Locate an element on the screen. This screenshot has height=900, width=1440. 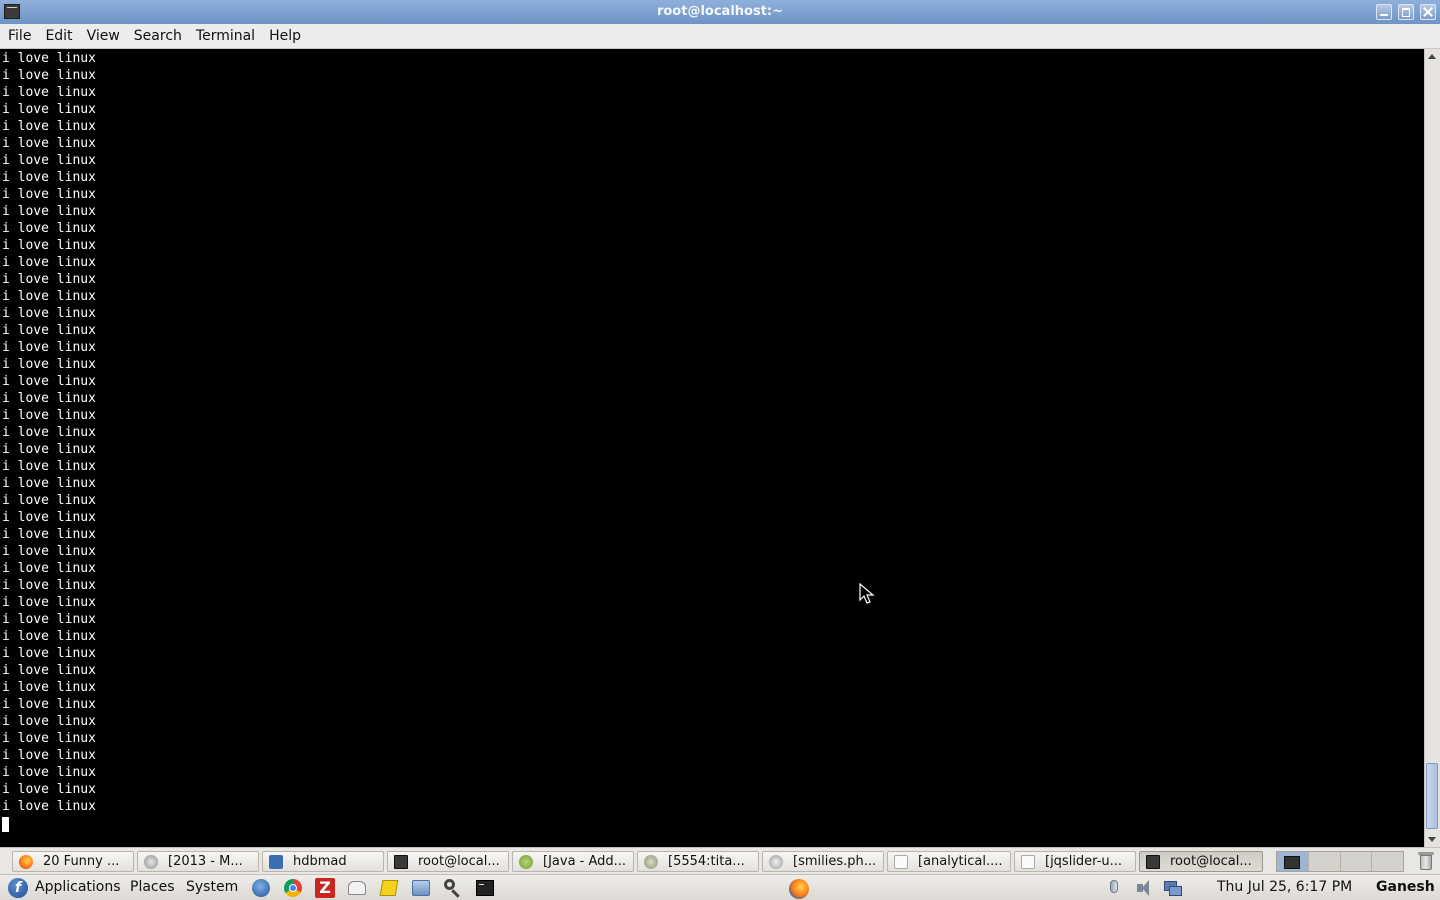
search-icon is located at coordinates (453, 888).